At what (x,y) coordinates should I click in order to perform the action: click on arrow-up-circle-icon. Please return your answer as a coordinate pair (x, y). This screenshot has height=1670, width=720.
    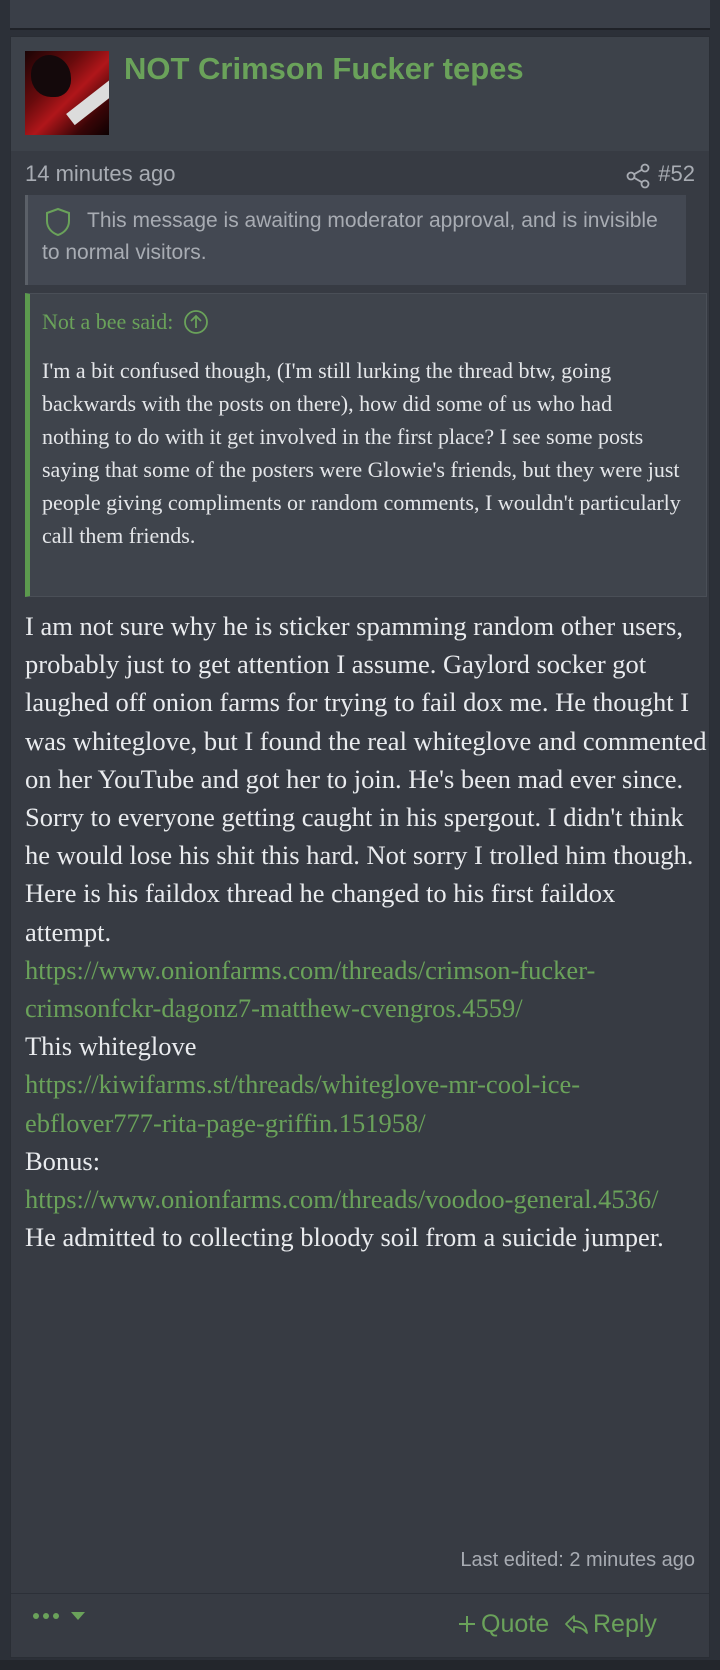
    Looking at the image, I should click on (196, 322).